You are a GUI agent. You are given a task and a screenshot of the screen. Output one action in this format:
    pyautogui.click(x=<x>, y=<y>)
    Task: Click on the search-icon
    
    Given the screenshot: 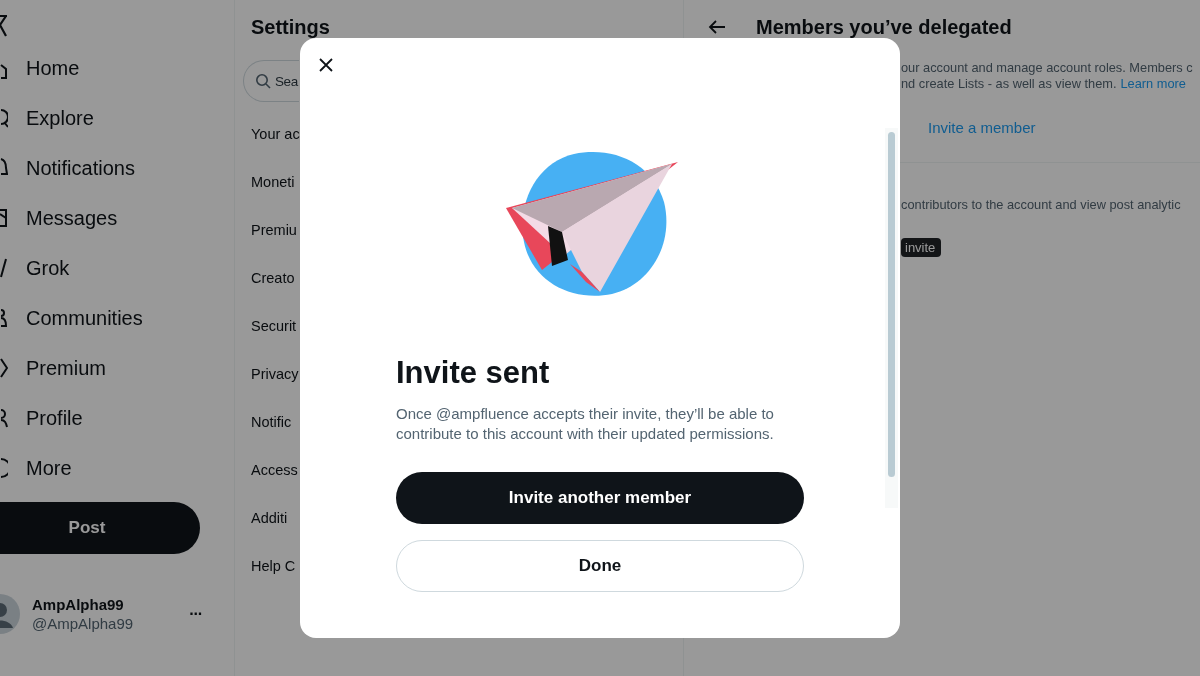 What is the action you would take?
    pyautogui.click(x=263, y=81)
    